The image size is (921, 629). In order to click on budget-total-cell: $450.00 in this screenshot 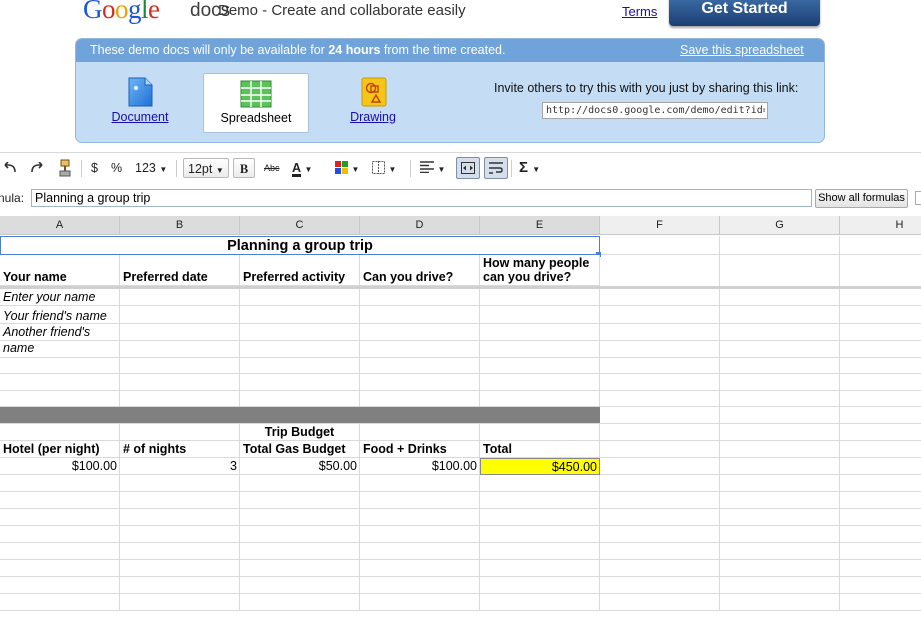, I will do `click(540, 466)`.